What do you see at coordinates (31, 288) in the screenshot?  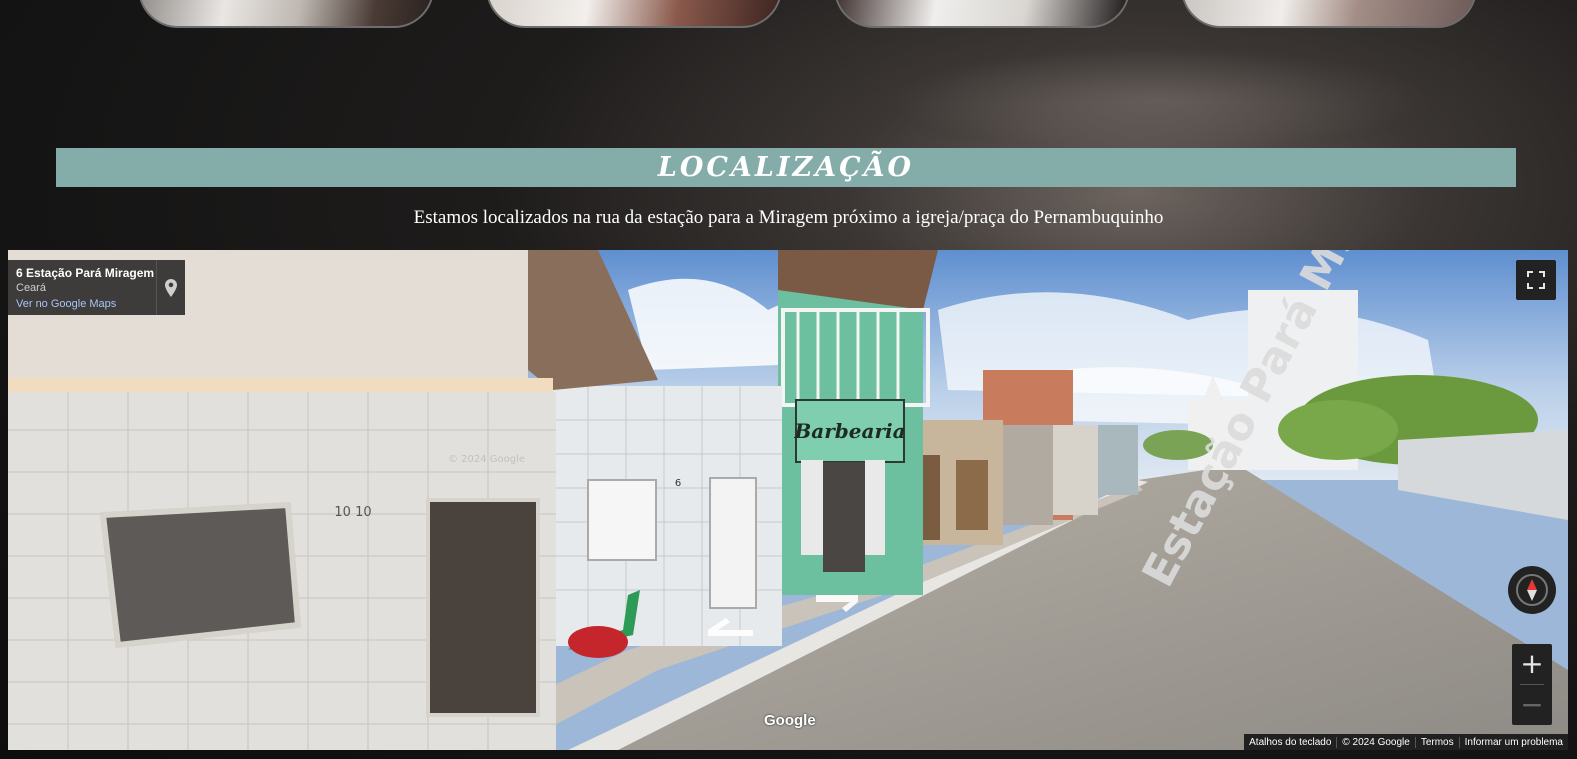 I see `place-region: Ceará` at bounding box center [31, 288].